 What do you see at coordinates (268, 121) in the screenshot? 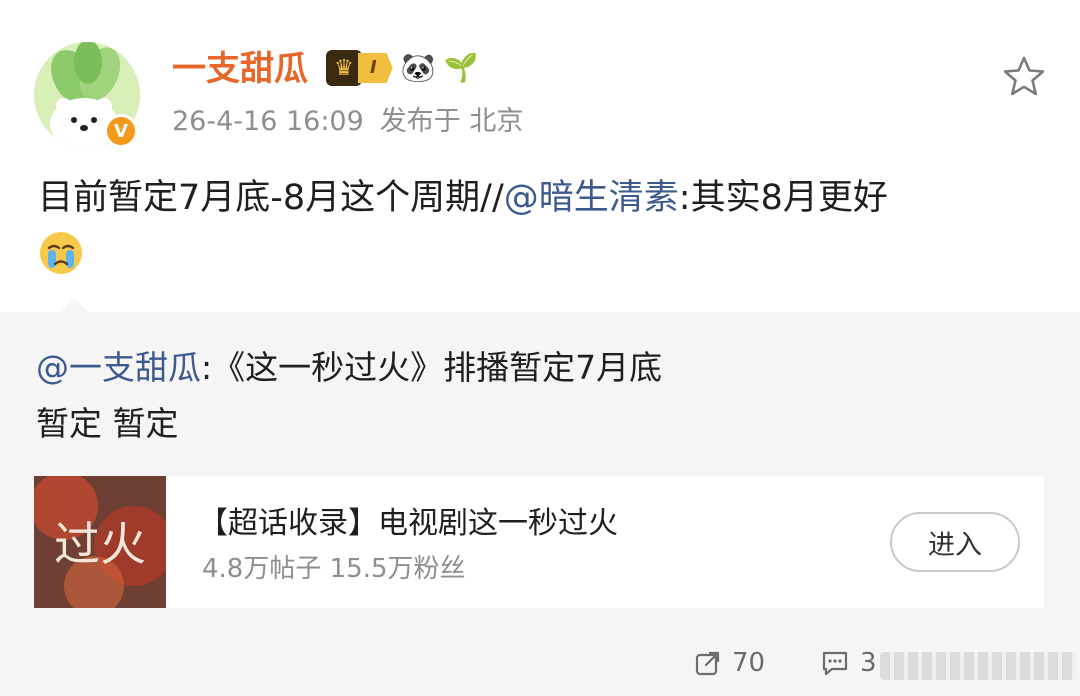
I see `post-timestamp: 26-4-16 16:09` at bounding box center [268, 121].